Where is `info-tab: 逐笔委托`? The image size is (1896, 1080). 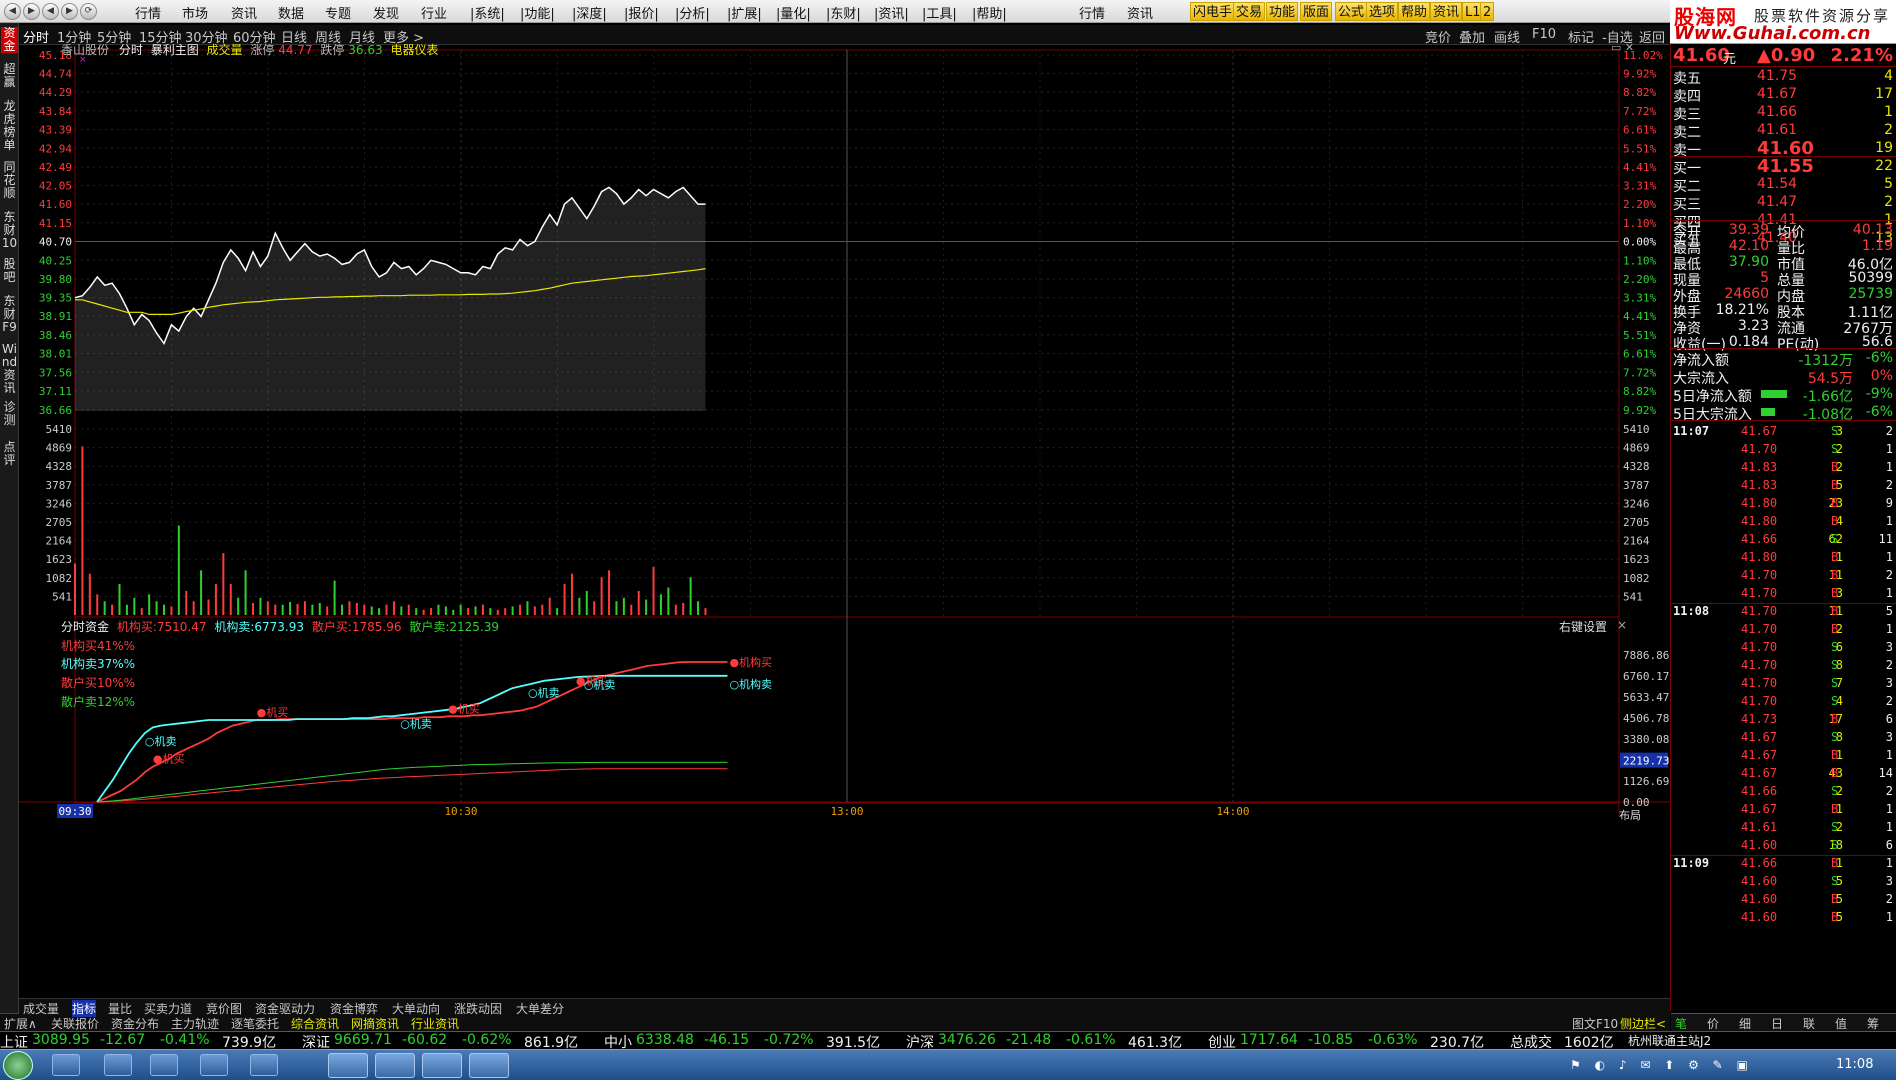 info-tab: 逐笔委托 is located at coordinates (255, 1023).